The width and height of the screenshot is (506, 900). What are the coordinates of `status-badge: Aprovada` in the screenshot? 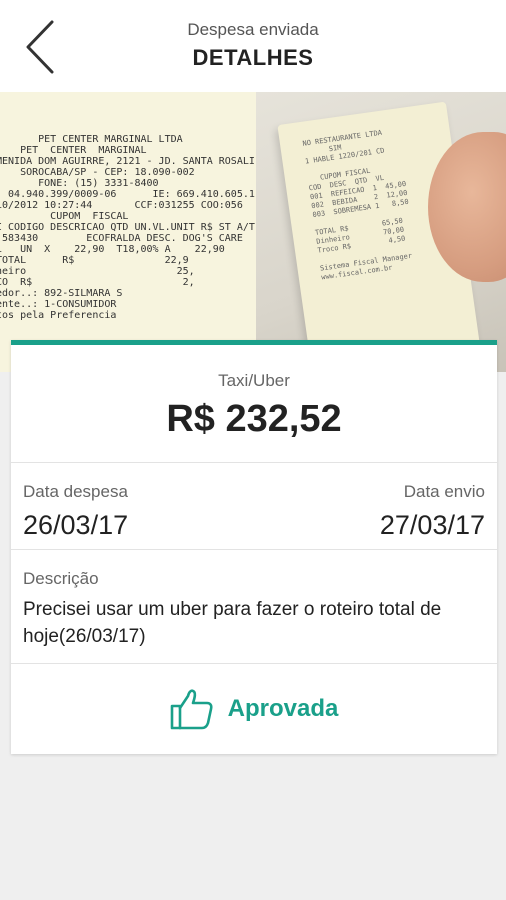 It's located at (254, 709).